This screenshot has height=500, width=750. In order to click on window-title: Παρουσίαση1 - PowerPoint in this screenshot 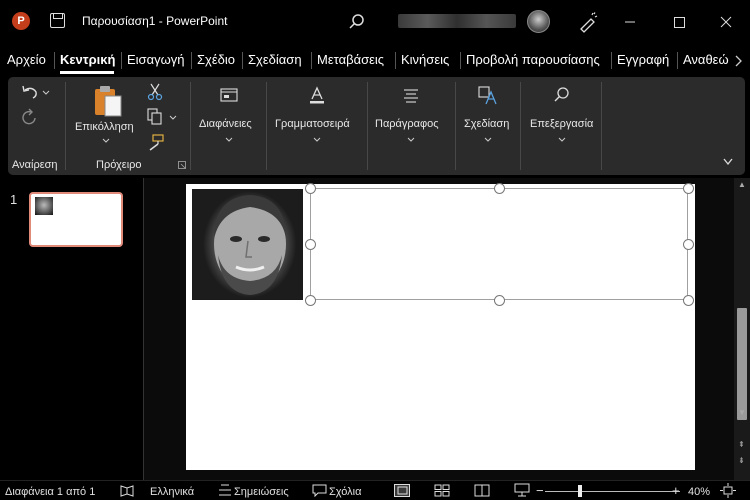, I will do `click(155, 21)`.